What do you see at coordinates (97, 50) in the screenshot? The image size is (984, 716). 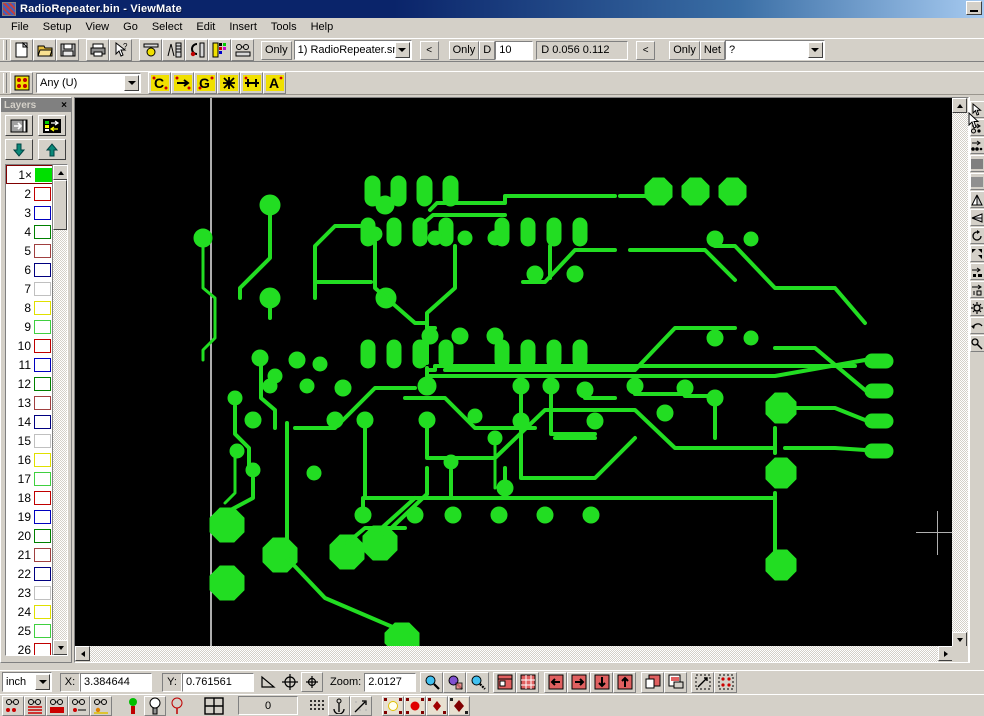 I see `print-icon` at bounding box center [97, 50].